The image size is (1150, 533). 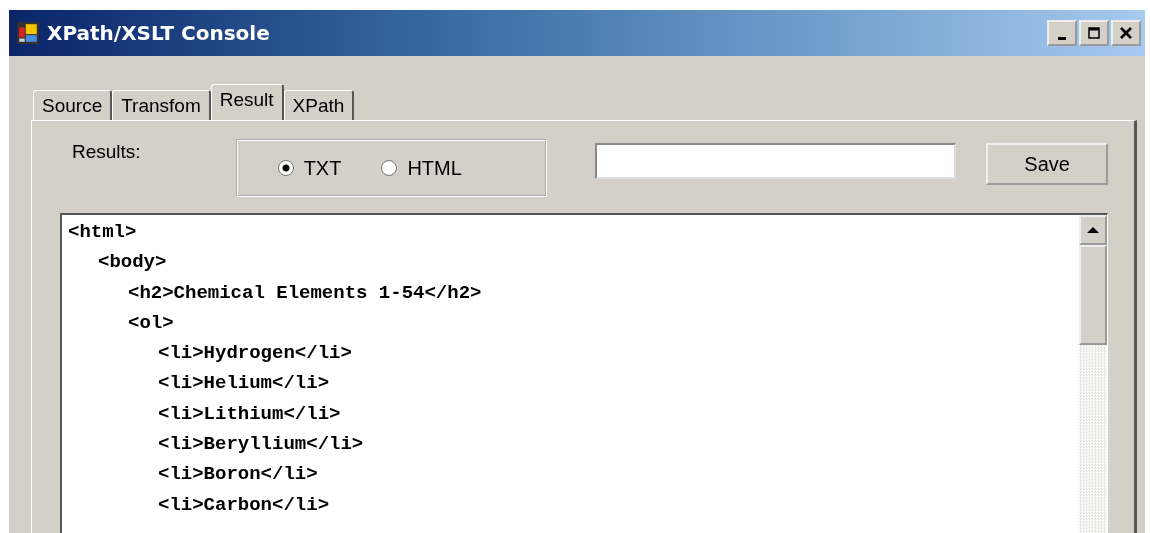 What do you see at coordinates (319, 105) in the screenshot?
I see `tab: XPath` at bounding box center [319, 105].